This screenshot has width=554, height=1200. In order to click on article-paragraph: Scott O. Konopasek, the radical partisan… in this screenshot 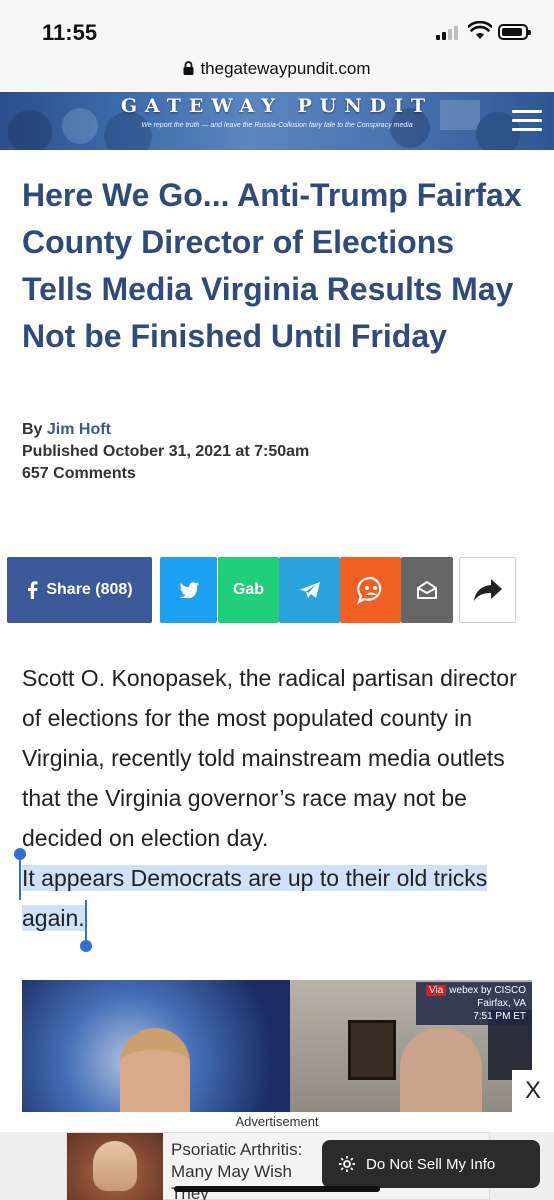, I will do `click(269, 758)`.